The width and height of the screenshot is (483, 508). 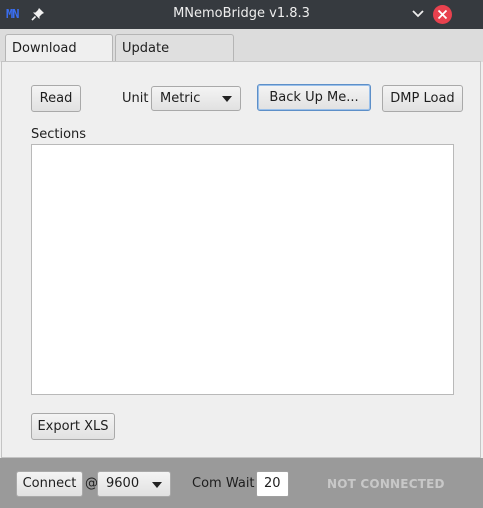 I want to click on unit-label: Unit, so click(x=135, y=98).